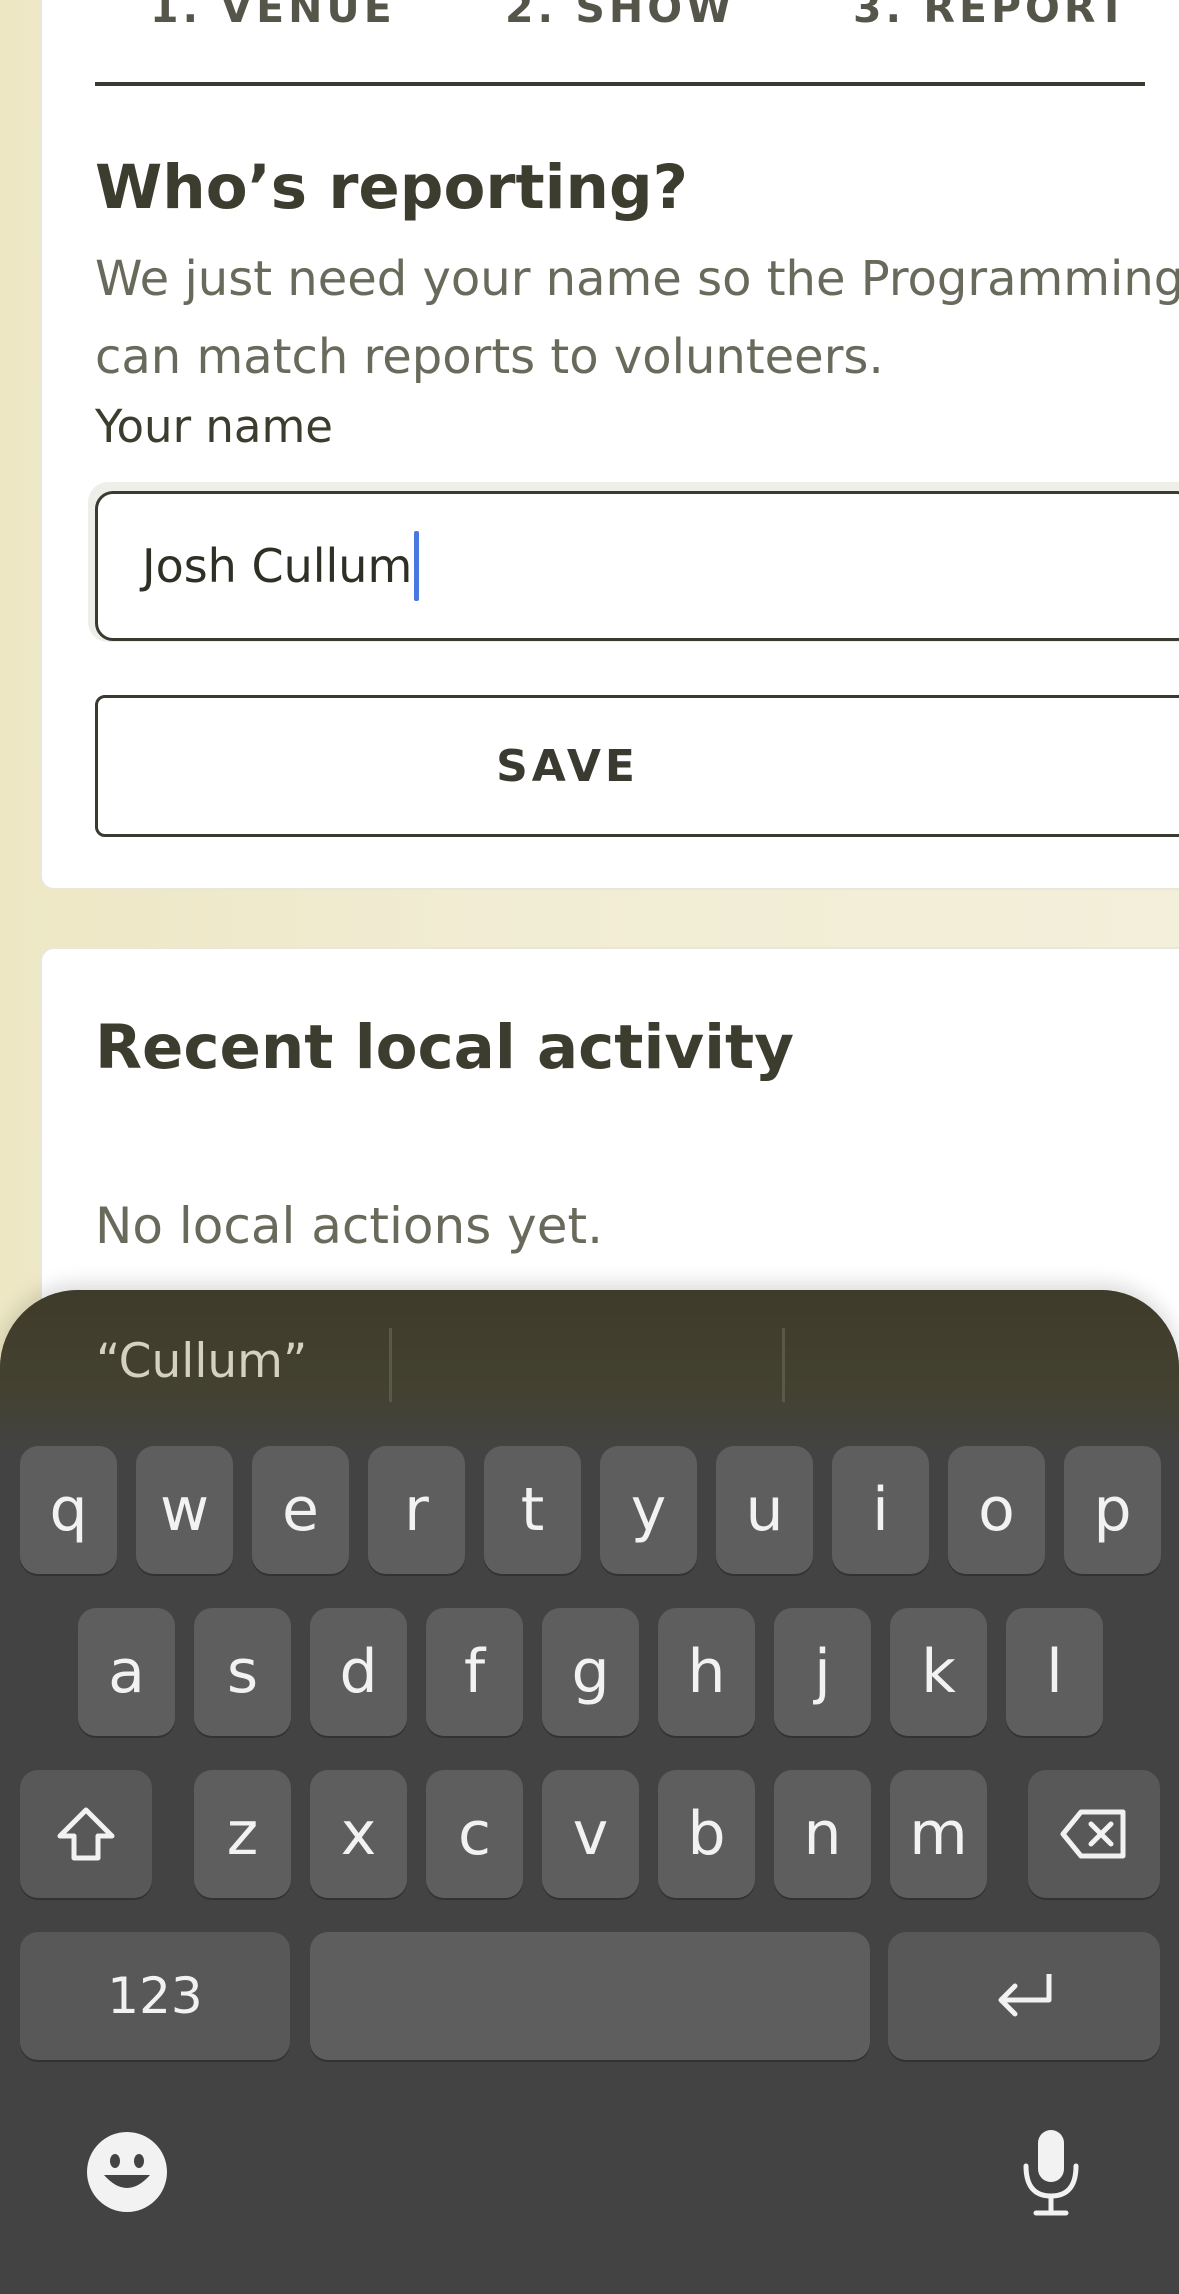 This screenshot has height=2294, width=1179. What do you see at coordinates (880, 1510) in the screenshot?
I see `key-i: i` at bounding box center [880, 1510].